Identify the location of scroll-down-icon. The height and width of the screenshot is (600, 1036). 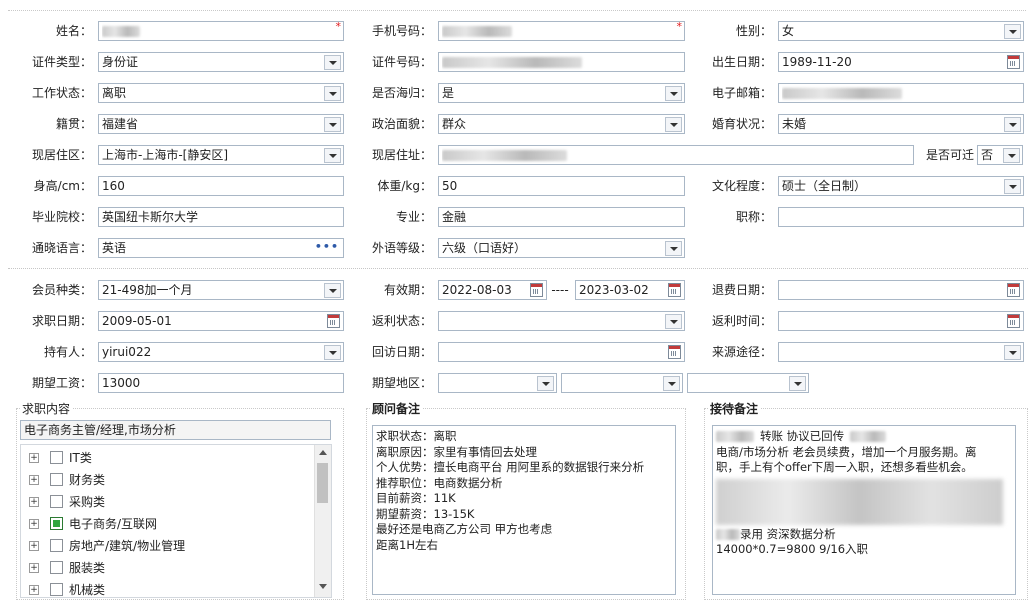
(323, 586).